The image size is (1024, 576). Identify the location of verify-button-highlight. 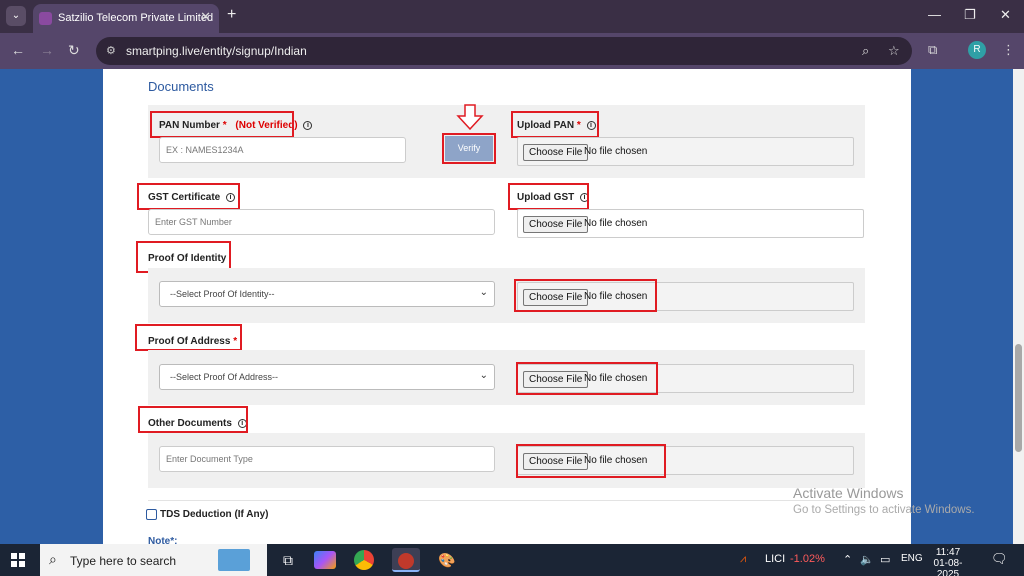
(469, 148).